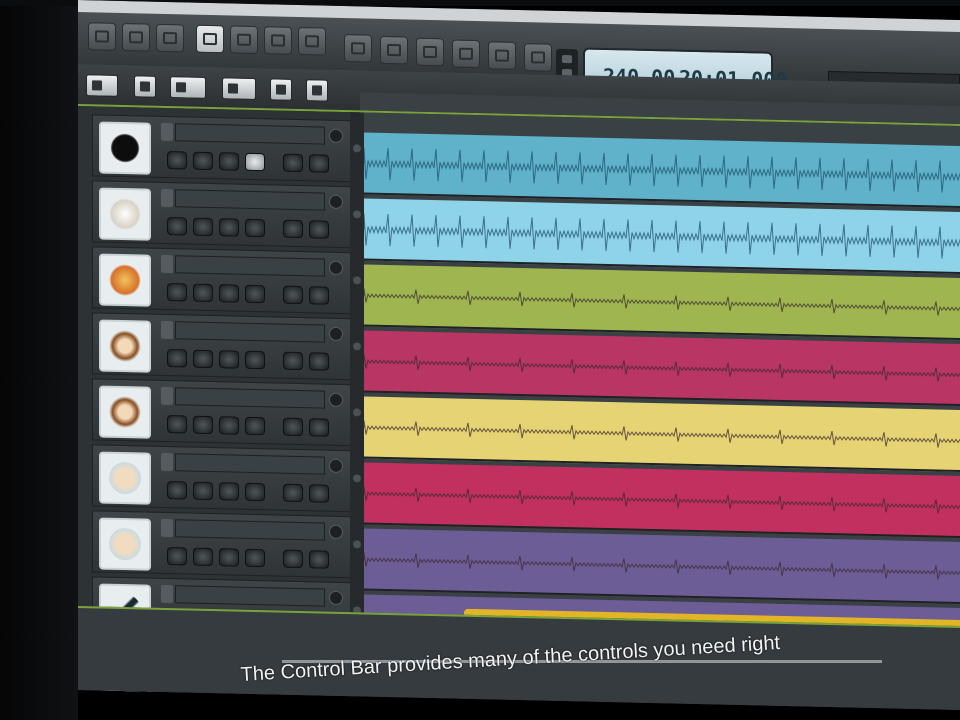 This screenshot has width=960, height=720. Describe the element at coordinates (281, 89) in the screenshot. I see `snap-tool-button` at that location.